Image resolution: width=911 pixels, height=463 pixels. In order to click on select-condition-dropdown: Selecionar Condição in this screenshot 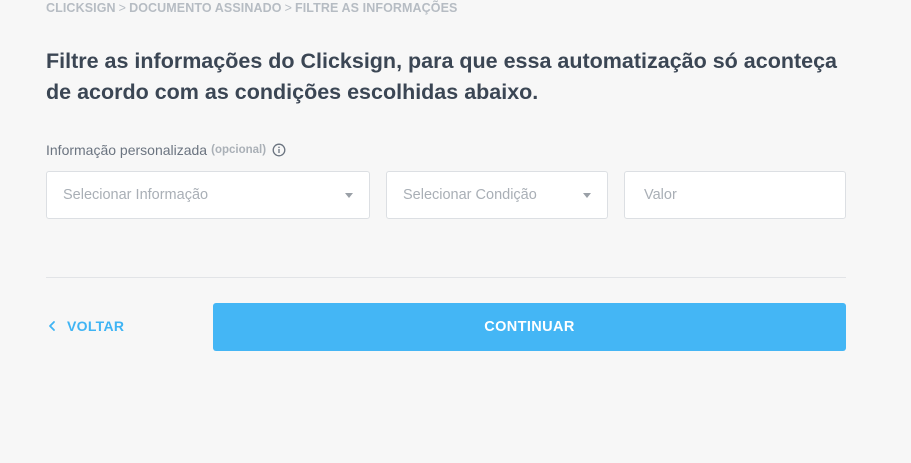, I will do `click(497, 195)`.